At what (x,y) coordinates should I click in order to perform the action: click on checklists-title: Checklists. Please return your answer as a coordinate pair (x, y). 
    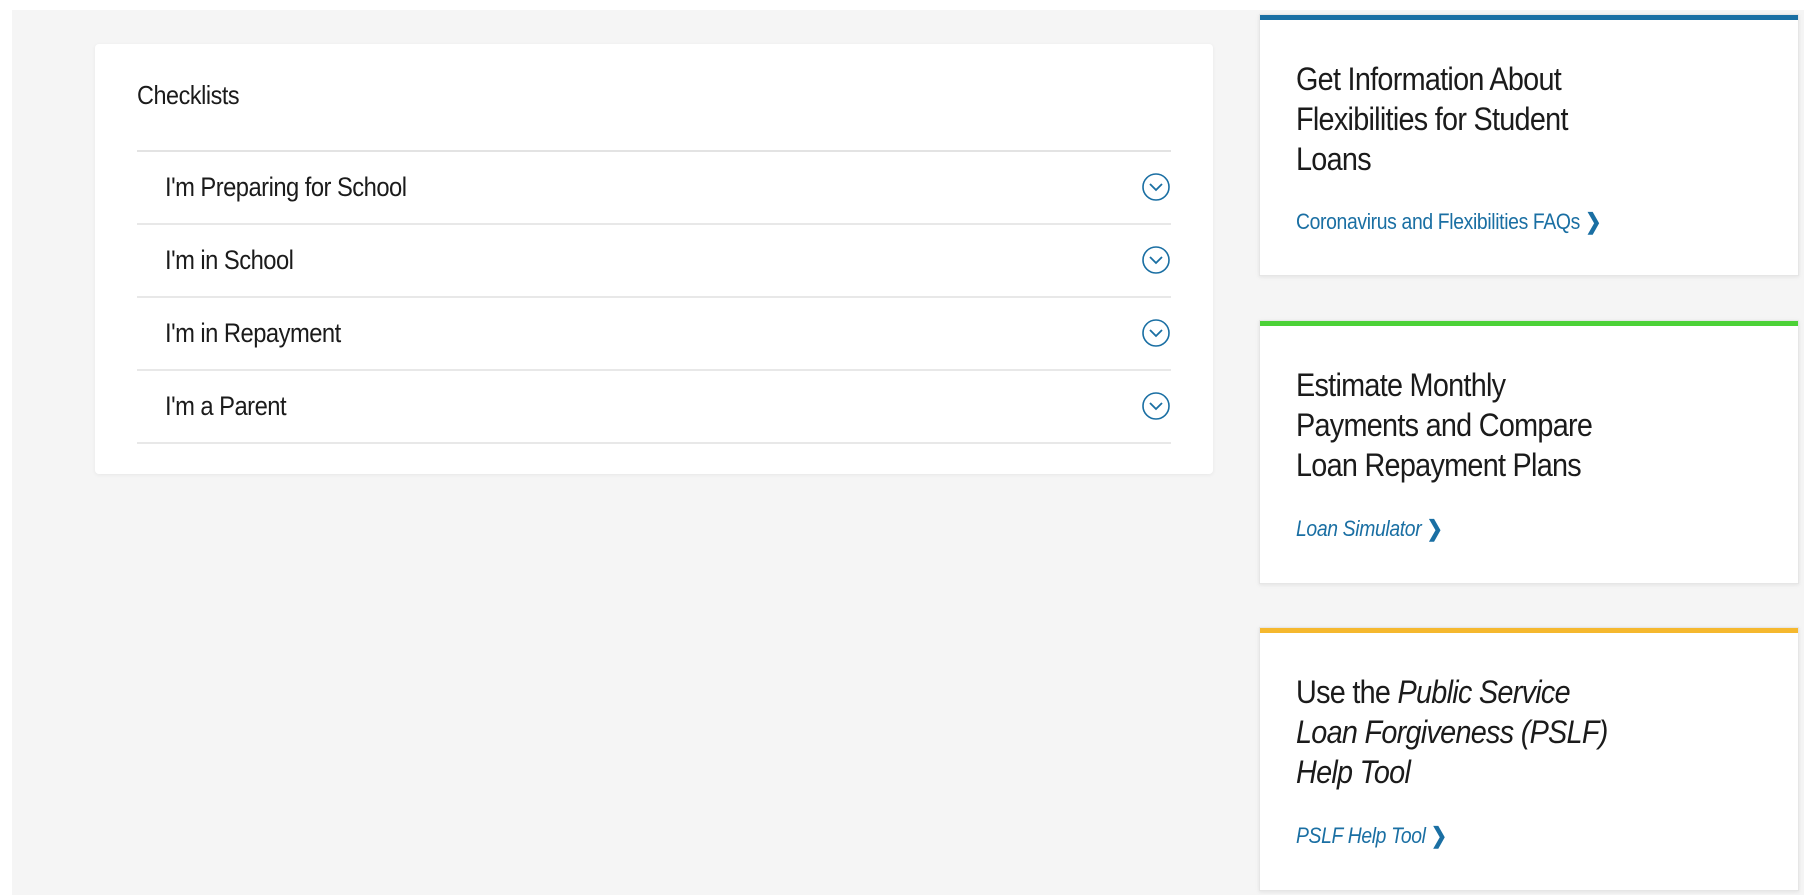
    Looking at the image, I should click on (188, 95).